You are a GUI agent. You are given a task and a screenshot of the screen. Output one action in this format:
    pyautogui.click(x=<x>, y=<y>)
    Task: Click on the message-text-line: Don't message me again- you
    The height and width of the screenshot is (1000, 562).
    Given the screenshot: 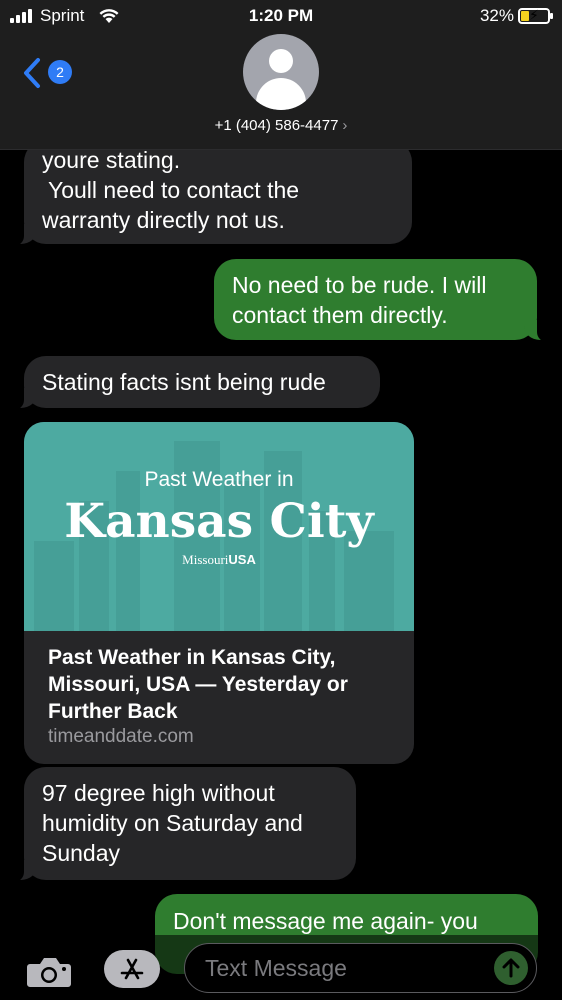 What is the action you would take?
    pyautogui.click(x=325, y=921)
    